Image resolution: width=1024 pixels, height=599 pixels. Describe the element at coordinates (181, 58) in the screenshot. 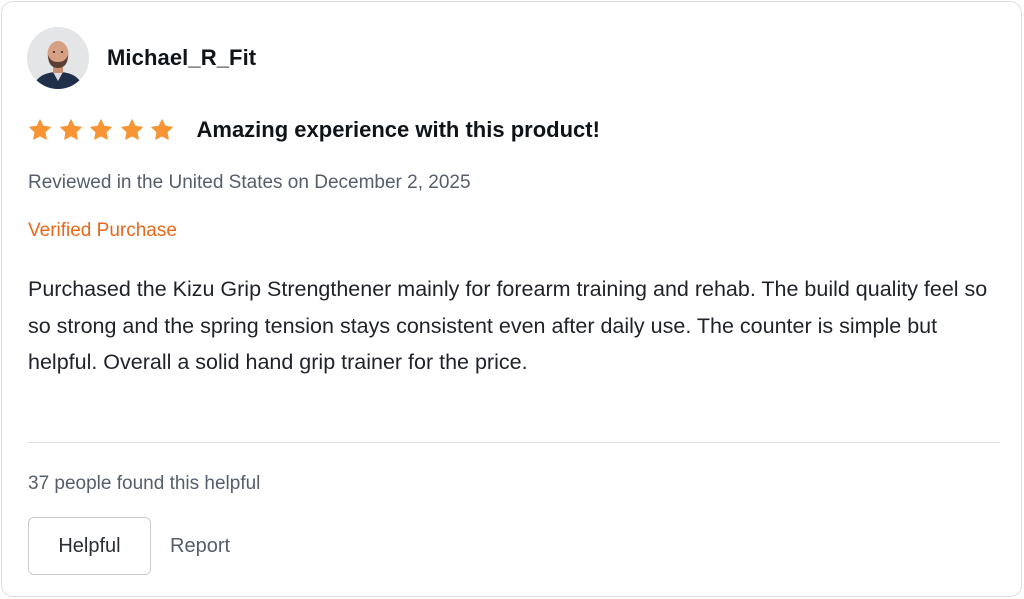

I see `reviewer-name: Michael_R_Fit` at that location.